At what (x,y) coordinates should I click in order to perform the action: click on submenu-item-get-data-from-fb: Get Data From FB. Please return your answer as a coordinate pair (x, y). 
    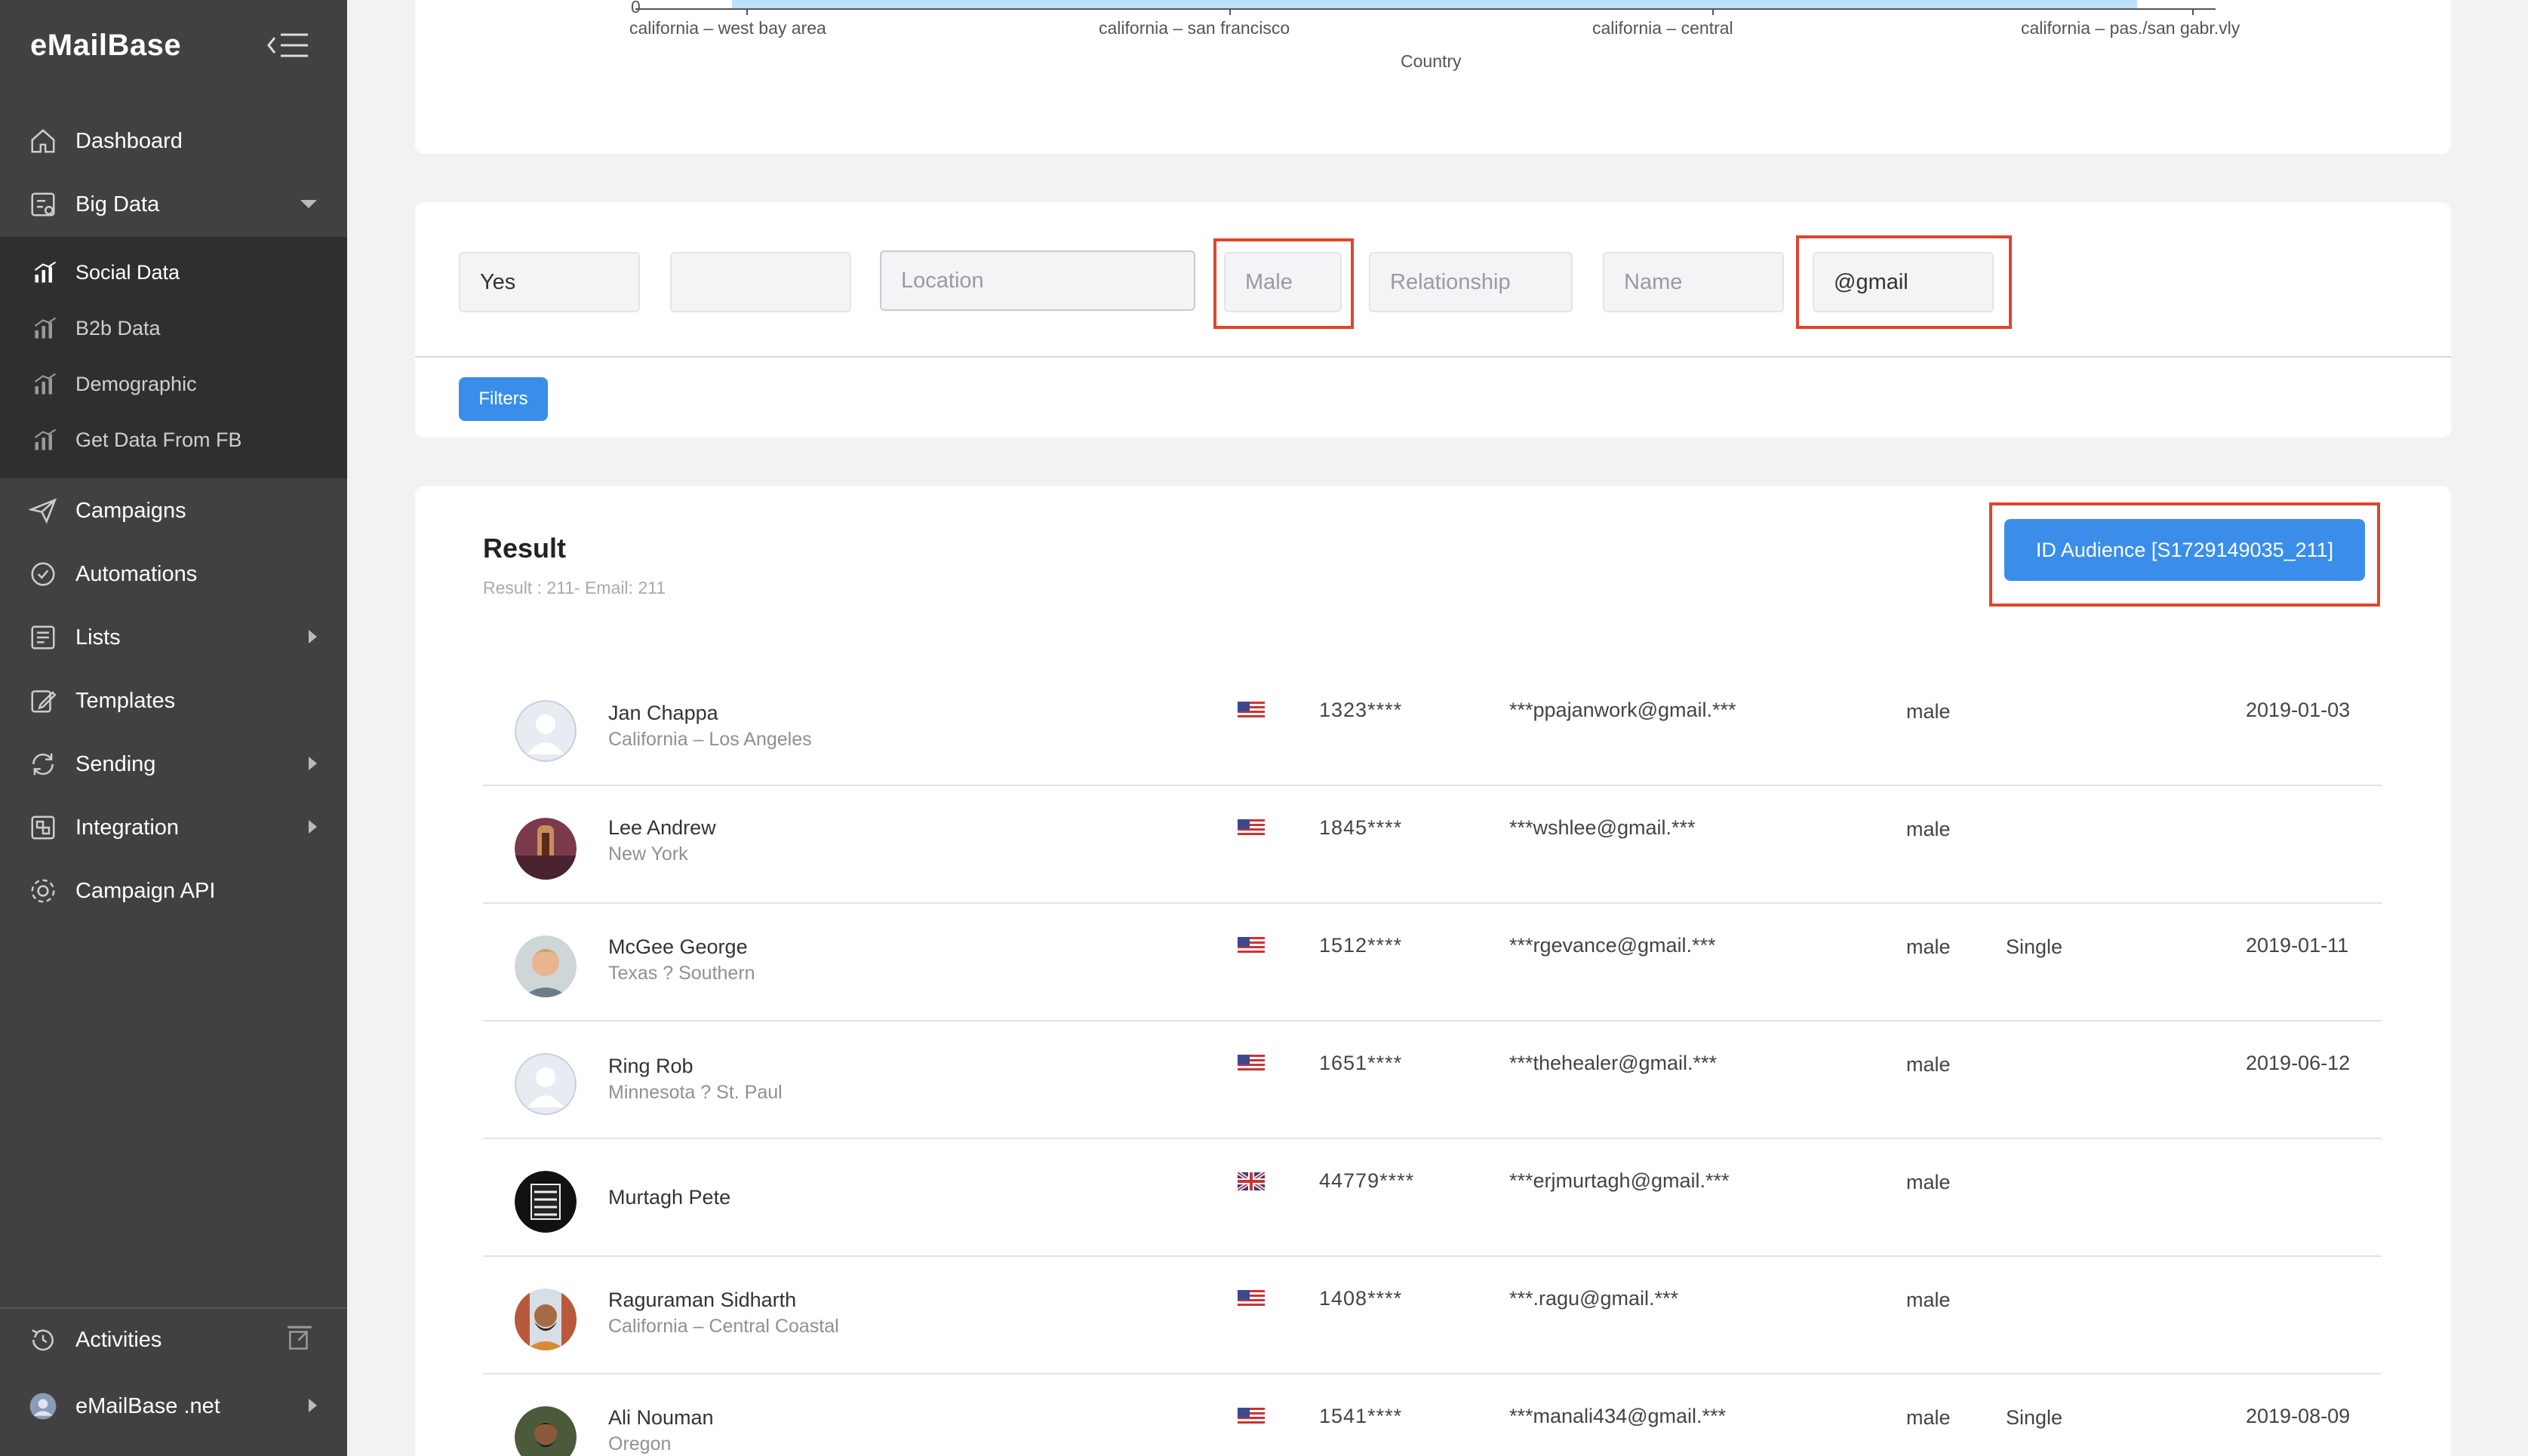
    Looking at the image, I should click on (174, 440).